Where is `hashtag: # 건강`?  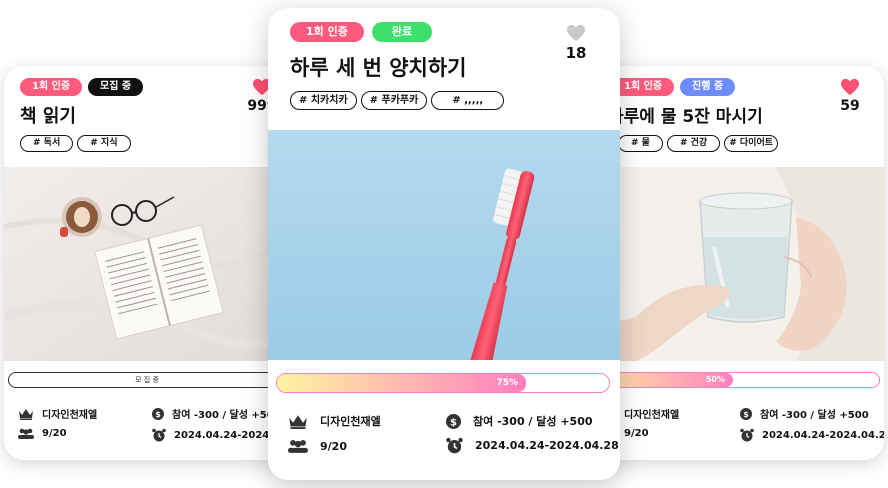
hashtag: # 건강 is located at coordinates (693, 143).